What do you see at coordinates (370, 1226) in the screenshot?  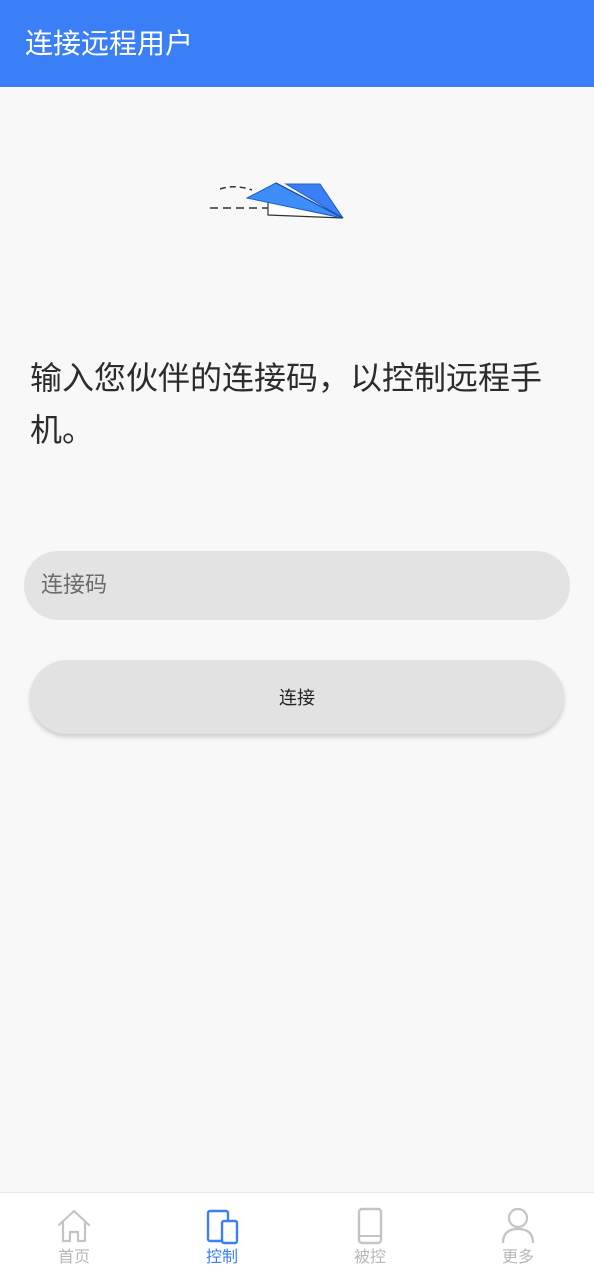 I see `phone-icon` at bounding box center [370, 1226].